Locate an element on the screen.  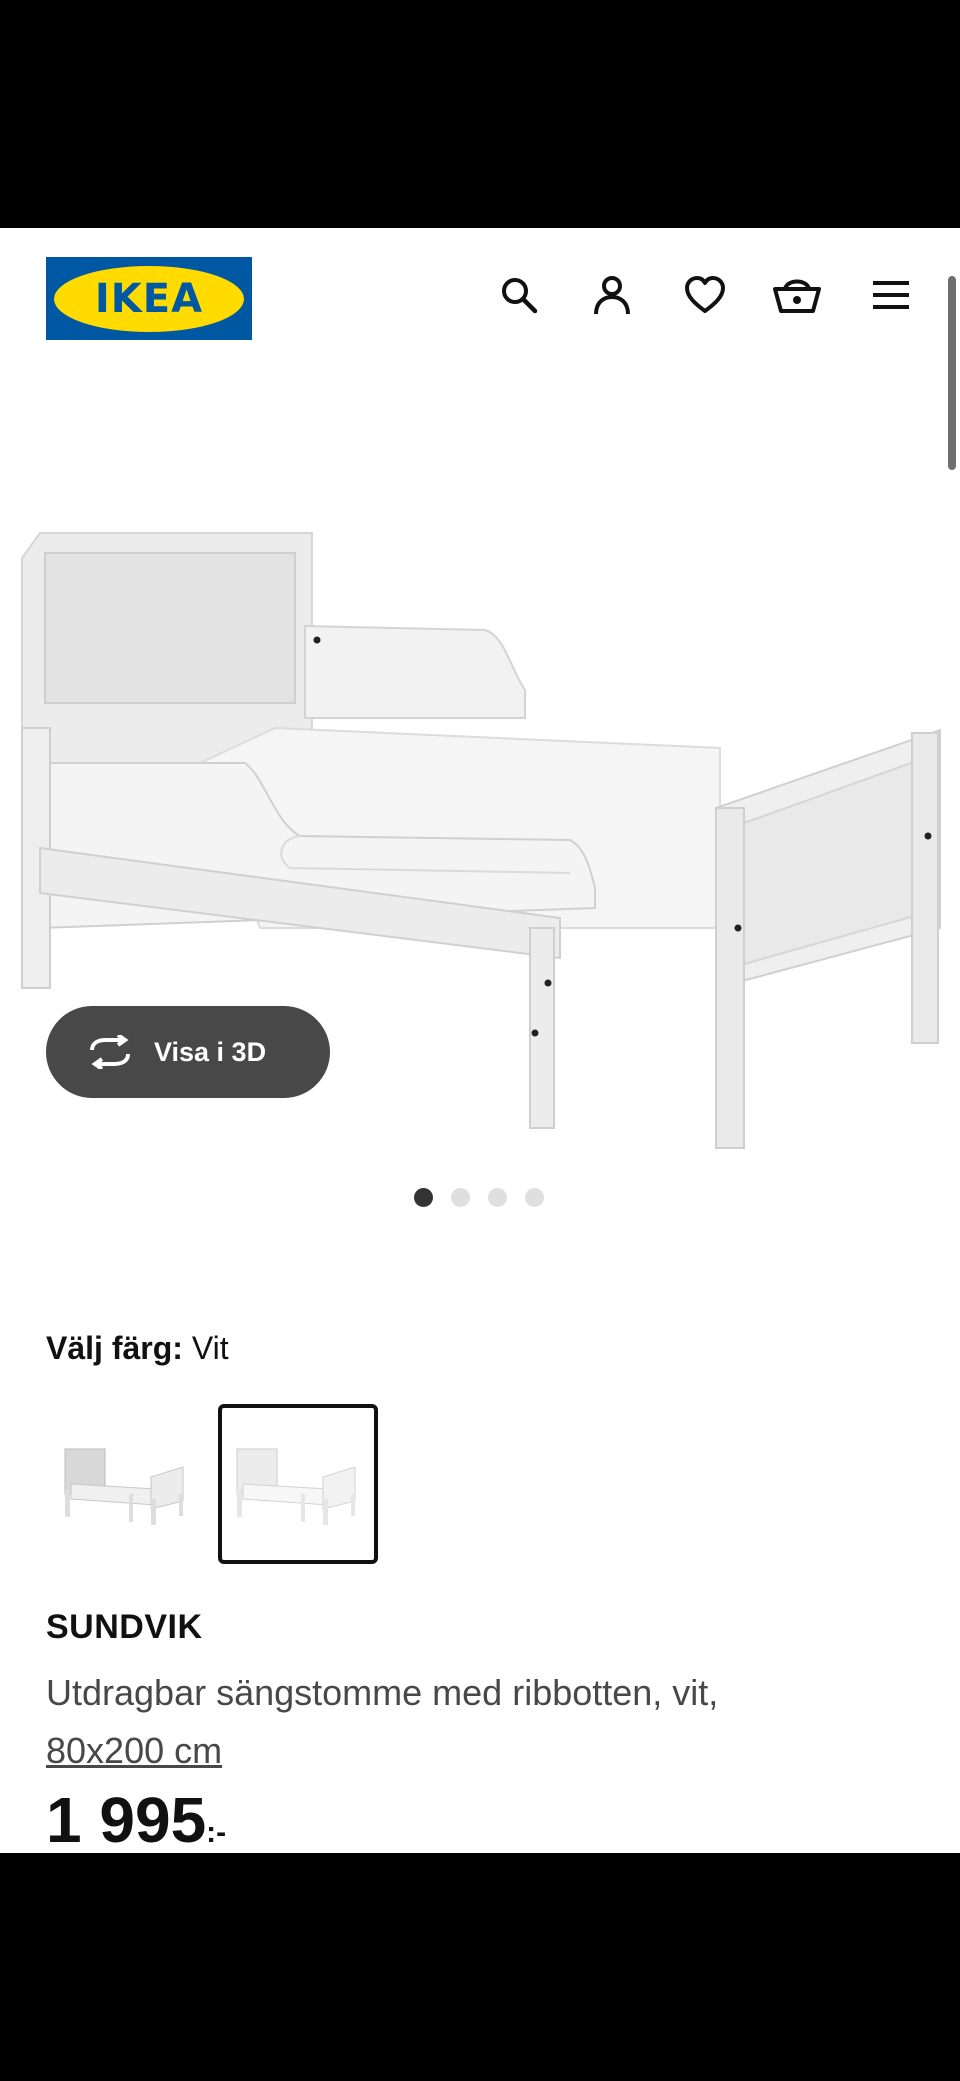
color-label-value: Vit is located at coordinates (210, 1348).